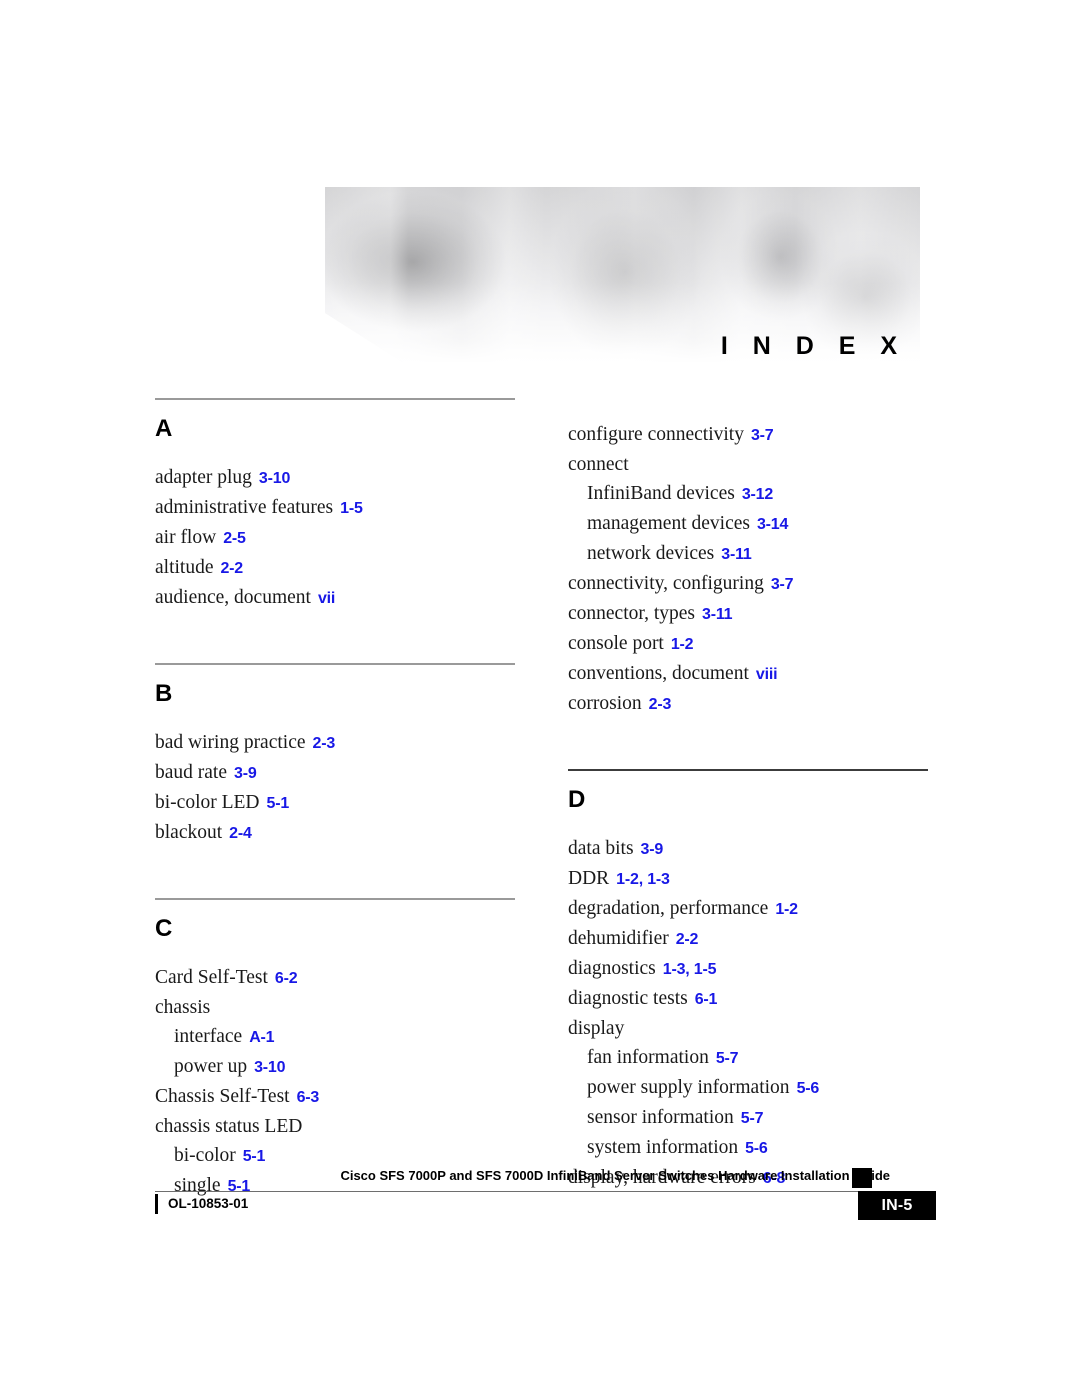 The height and width of the screenshot is (1397, 1080). Describe the element at coordinates (661, 493) in the screenshot. I see `index-entry-term: InfiniBand devices` at that location.